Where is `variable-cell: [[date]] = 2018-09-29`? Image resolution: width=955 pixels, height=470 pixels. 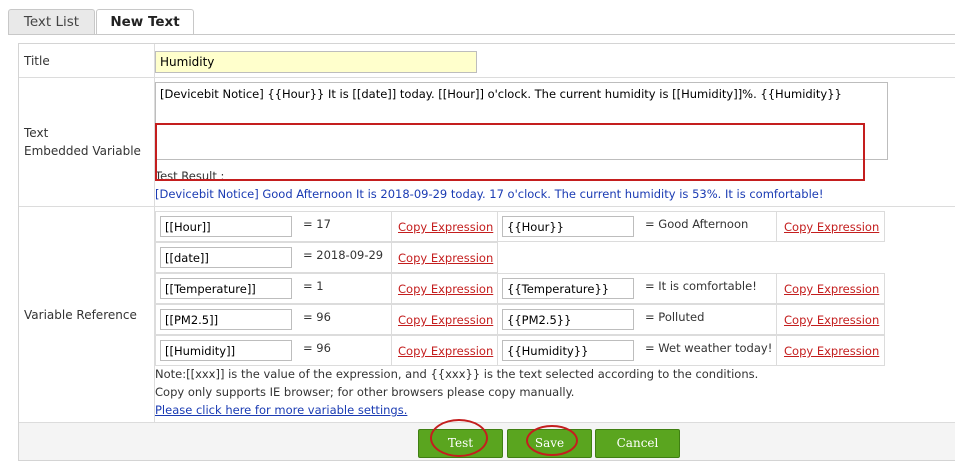 variable-cell: [[date]] = 2018-09-29 is located at coordinates (273, 257).